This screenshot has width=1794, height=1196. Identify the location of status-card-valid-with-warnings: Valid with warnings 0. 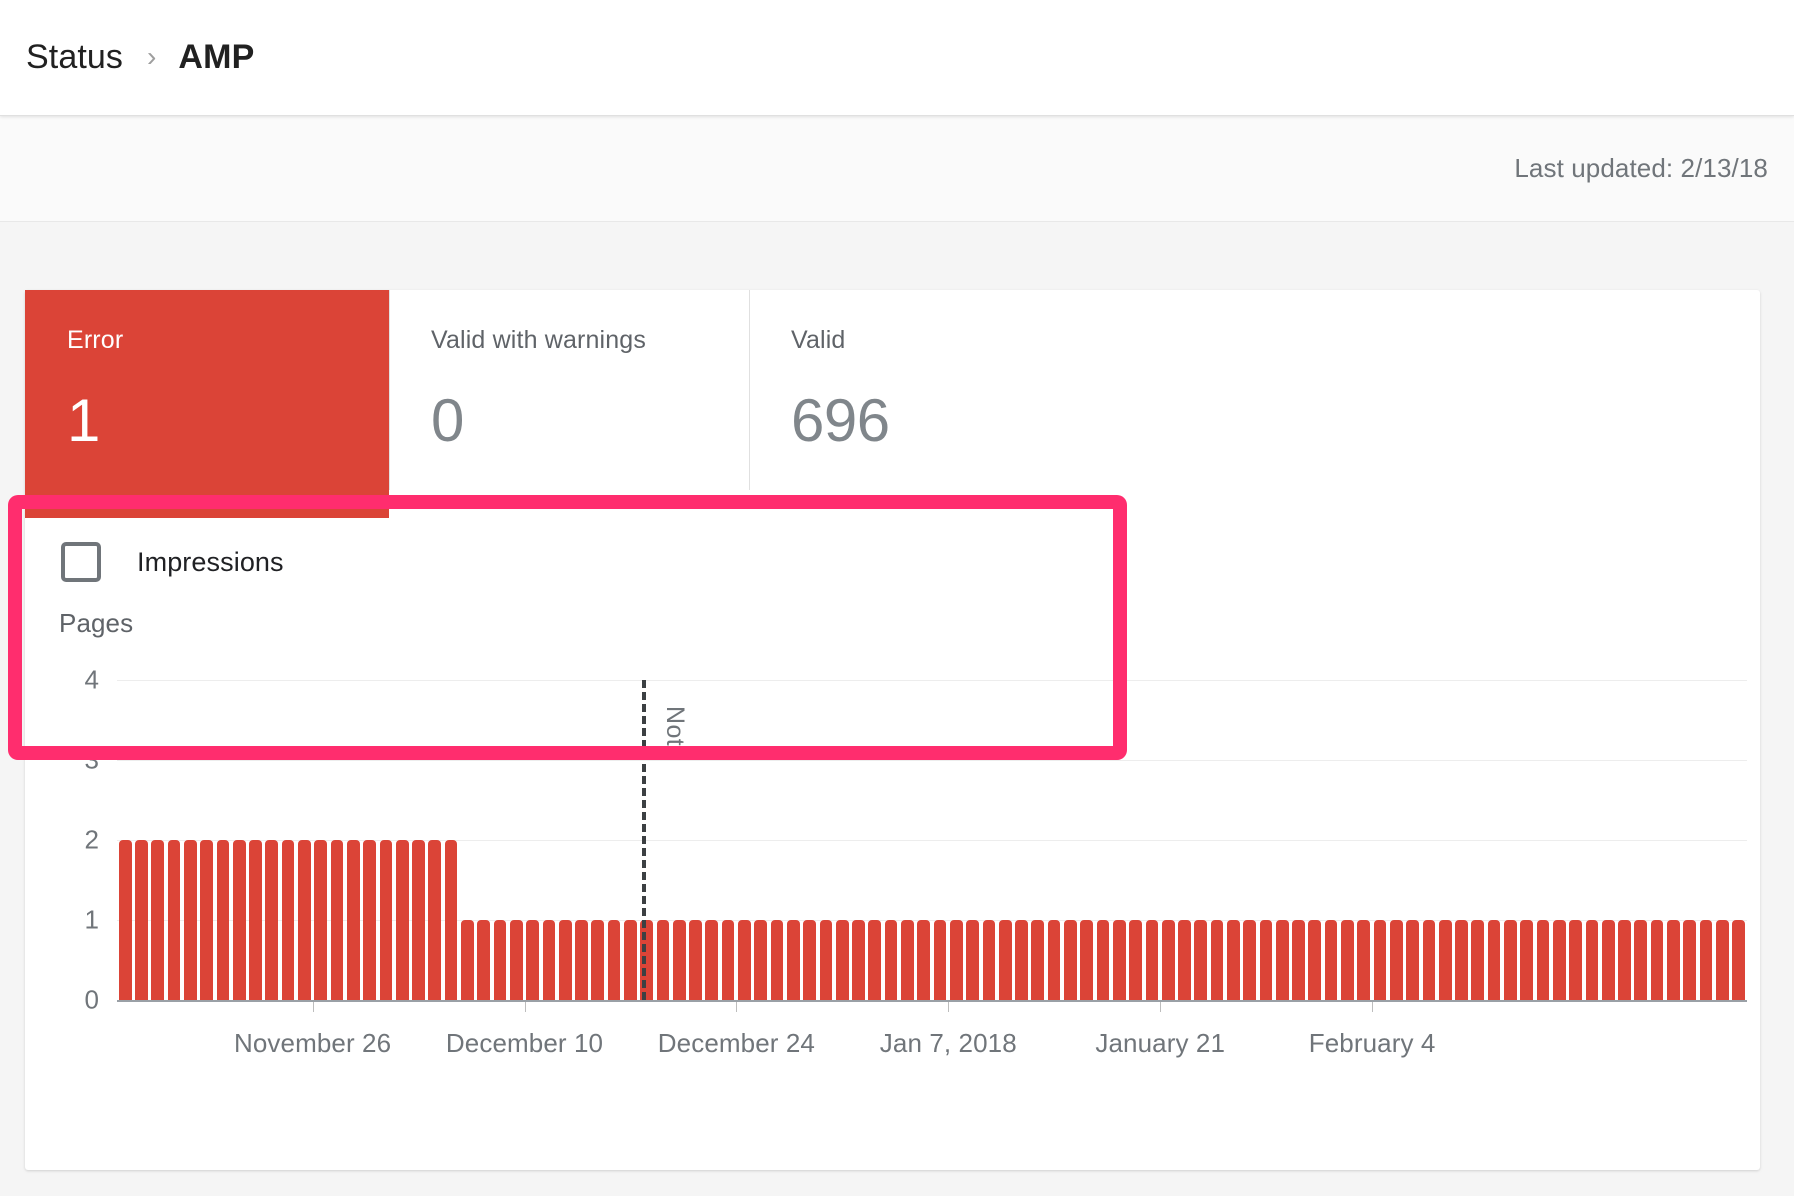
(569, 404).